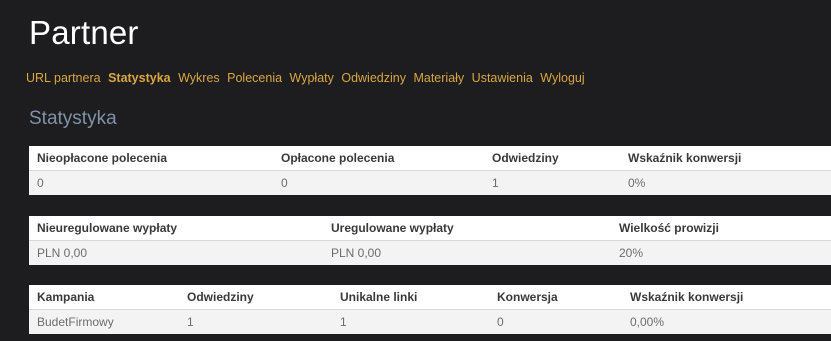 The width and height of the screenshot is (831, 341). I want to click on nav-link-materialy: Materiały, so click(438, 78).